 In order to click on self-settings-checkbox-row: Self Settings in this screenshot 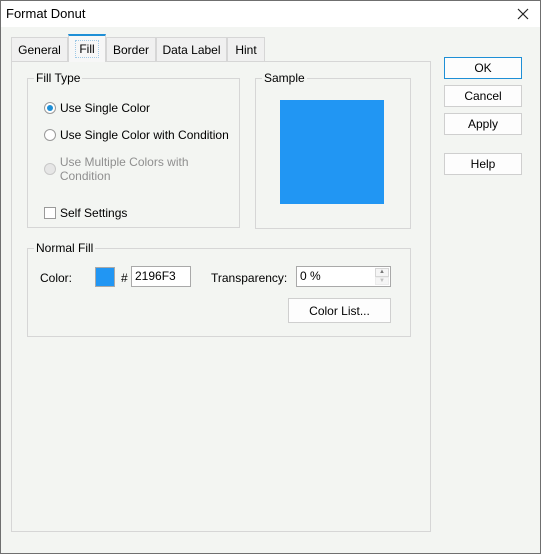, I will do `click(85, 213)`.